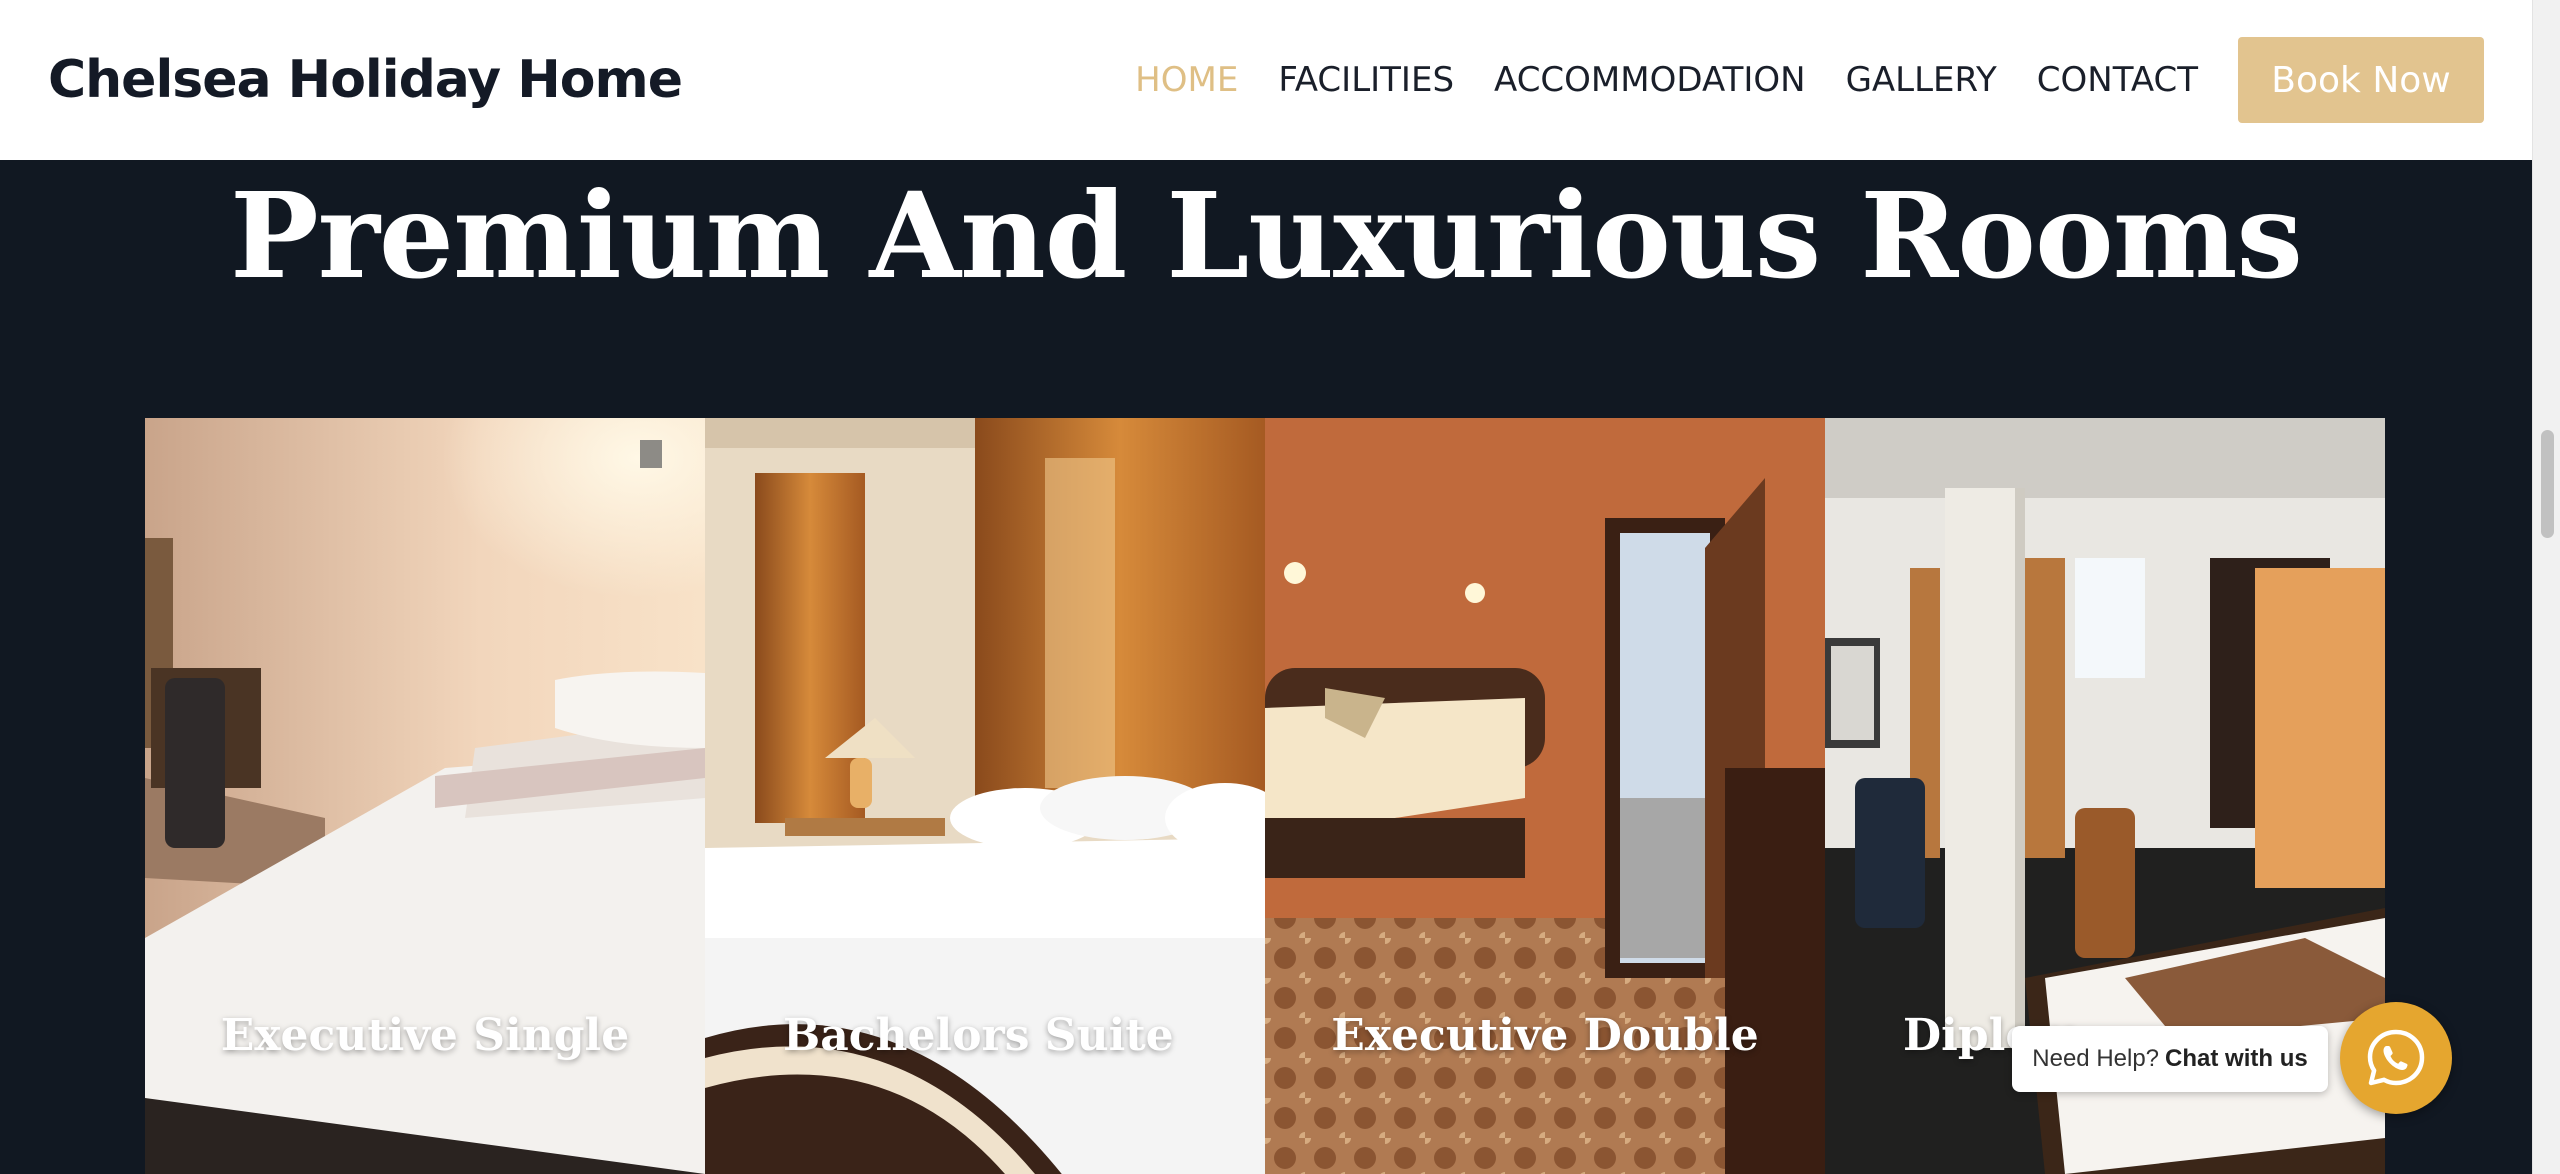  Describe the element at coordinates (2236, 1058) in the screenshot. I see `chat-help-action: Chat with us` at that location.